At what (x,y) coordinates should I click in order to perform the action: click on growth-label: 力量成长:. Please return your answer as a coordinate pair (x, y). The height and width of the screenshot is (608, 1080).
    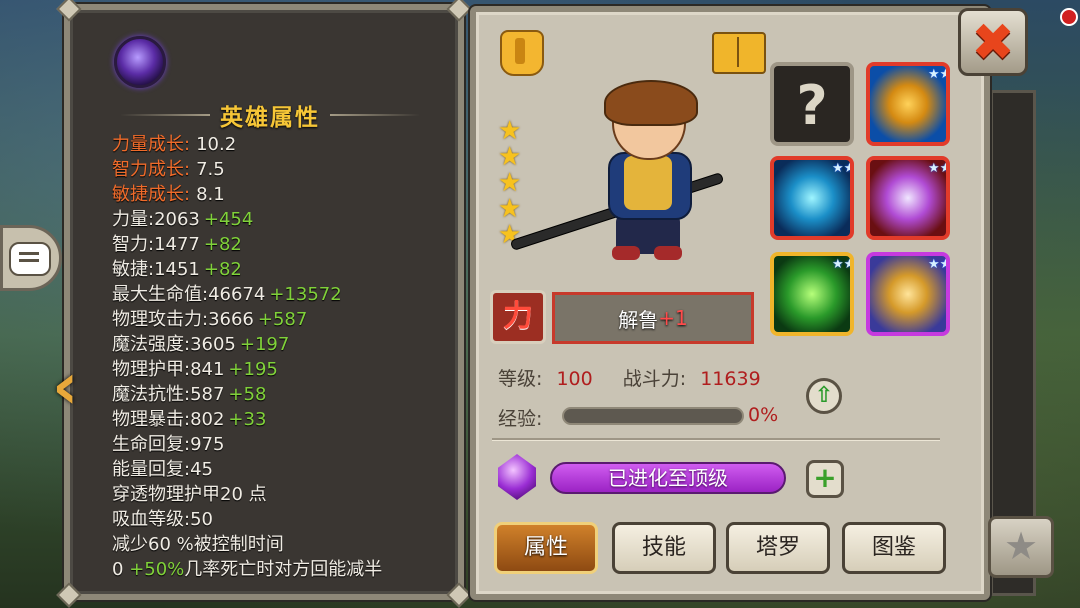
    Looking at the image, I should click on (151, 144).